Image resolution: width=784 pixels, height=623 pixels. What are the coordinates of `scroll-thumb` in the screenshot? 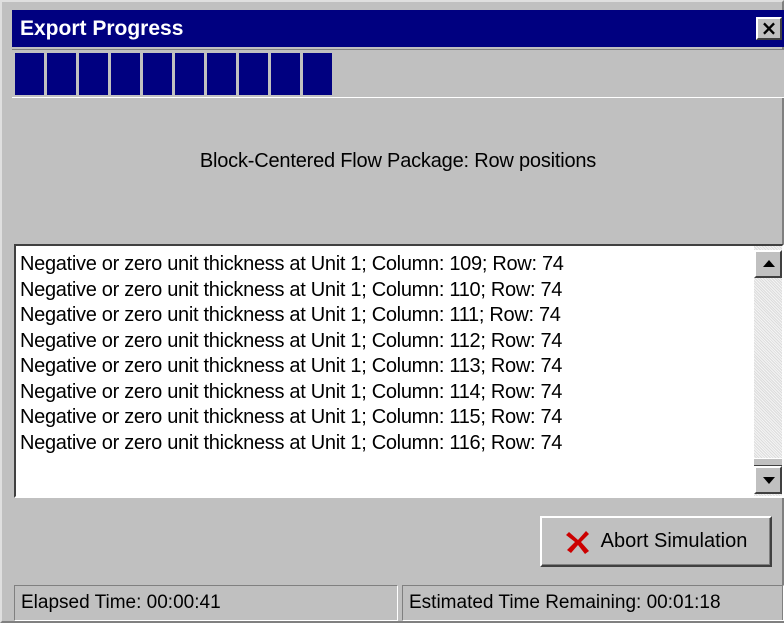 It's located at (768, 462).